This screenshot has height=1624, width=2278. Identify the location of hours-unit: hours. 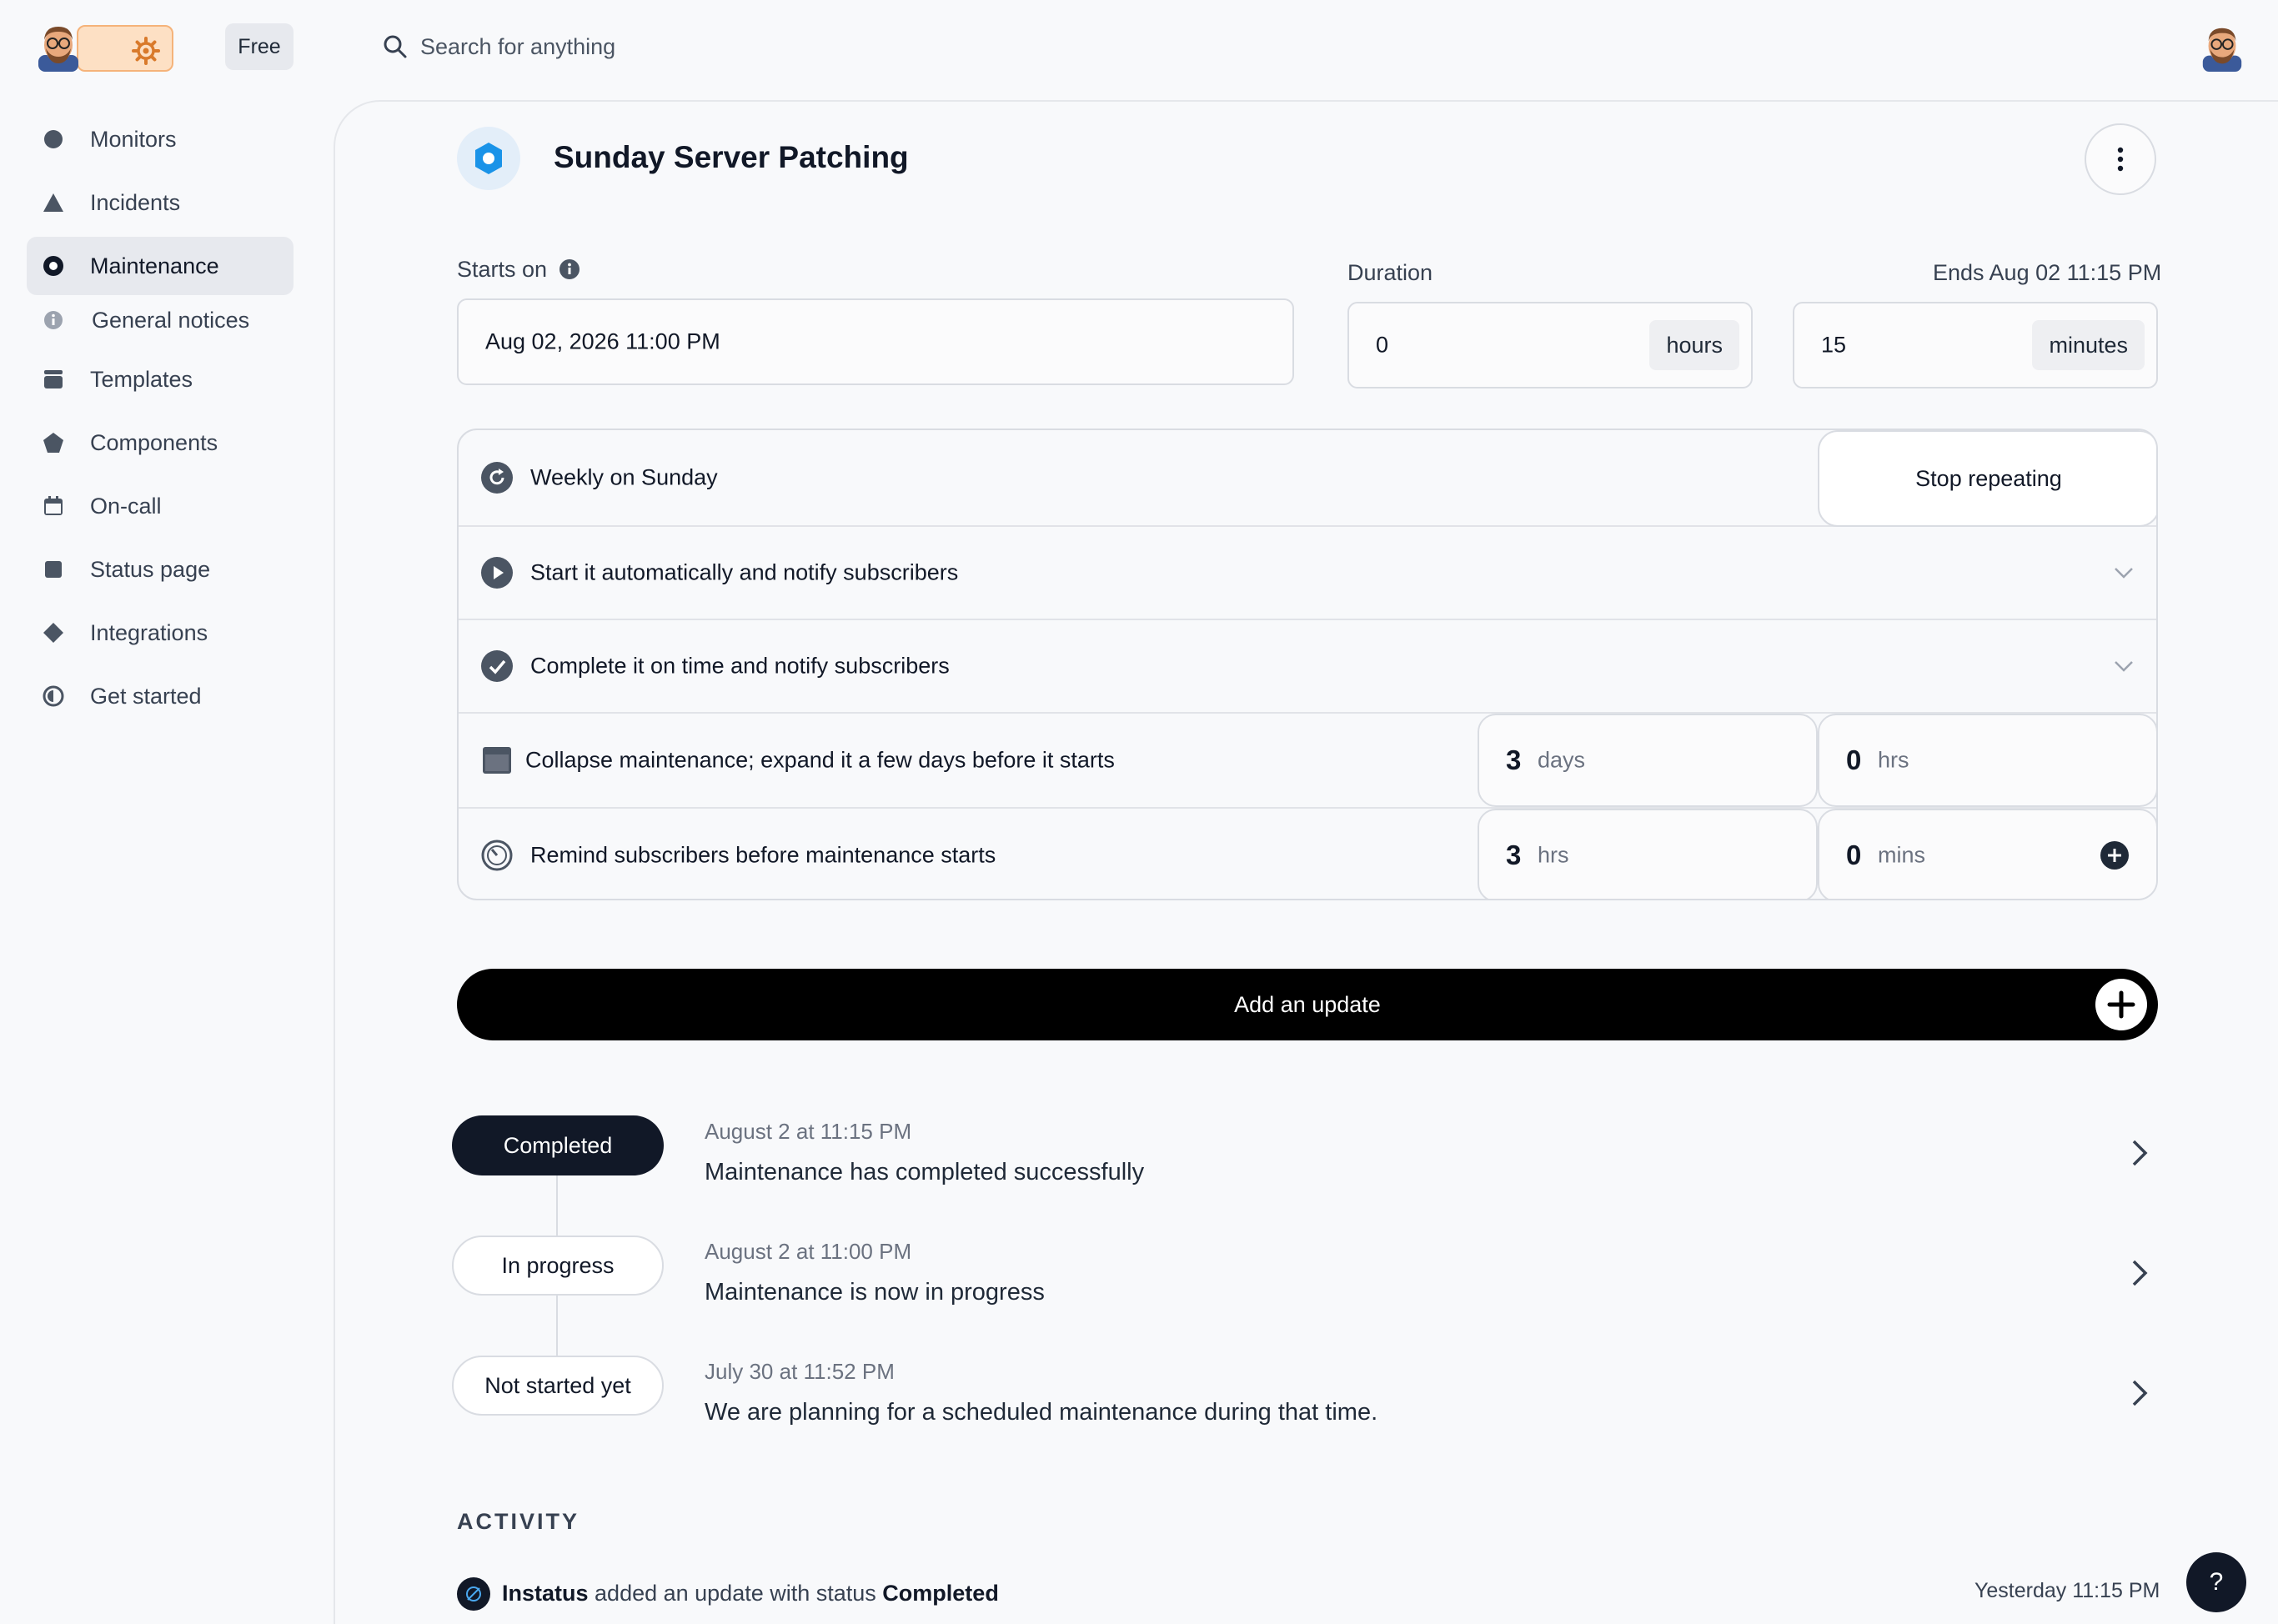
(1694, 345).